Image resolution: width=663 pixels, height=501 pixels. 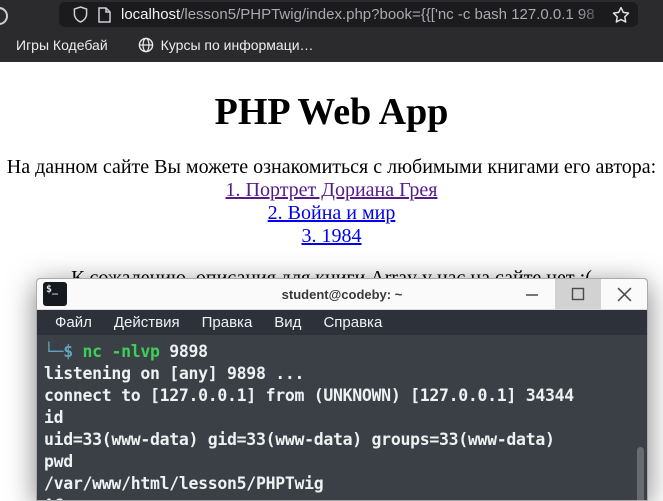 What do you see at coordinates (621, 15) in the screenshot?
I see `bookmark-star-icon` at bounding box center [621, 15].